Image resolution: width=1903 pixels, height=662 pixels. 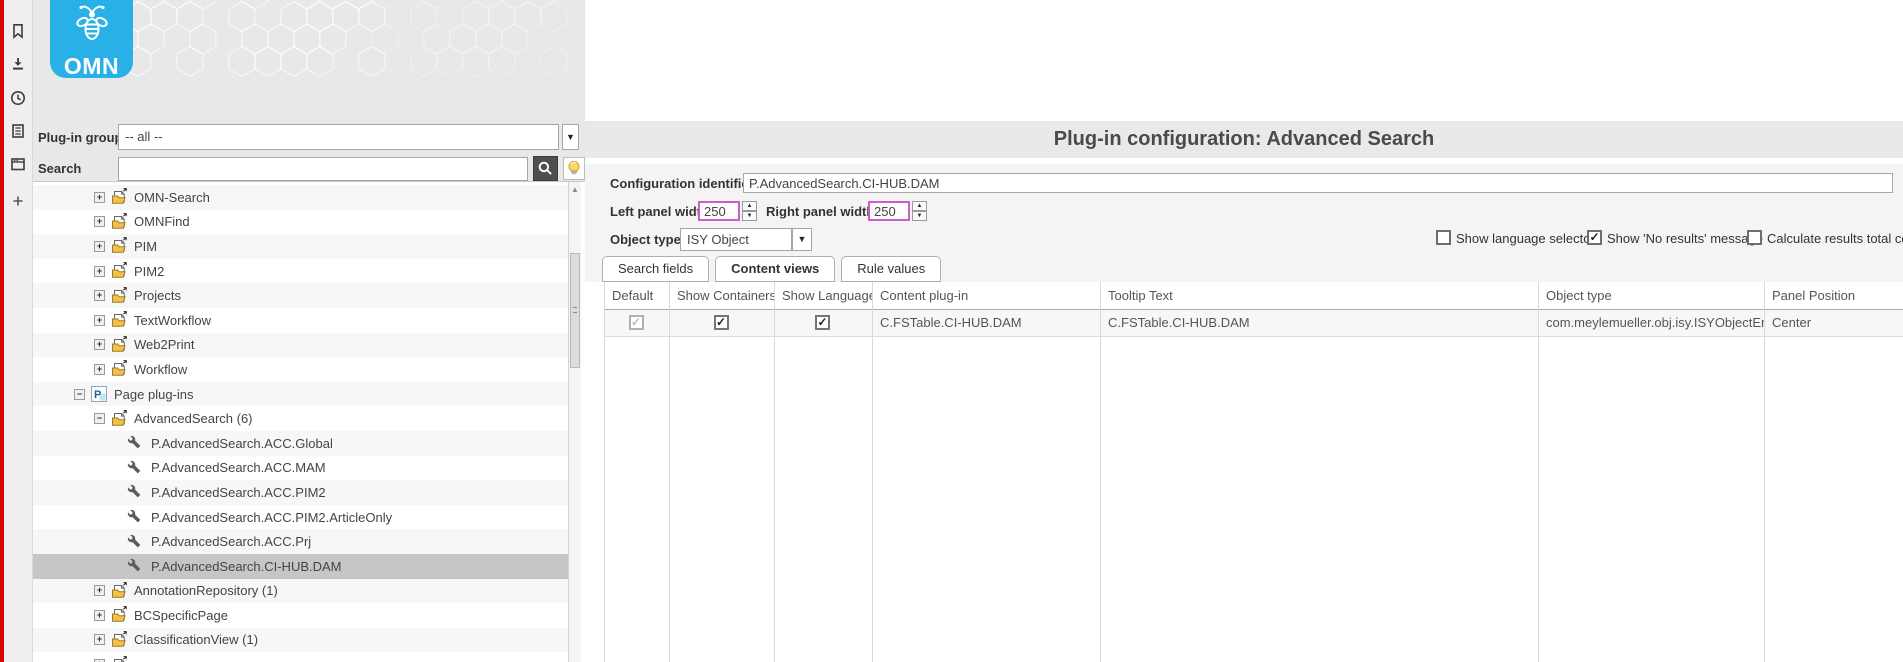 What do you see at coordinates (300, 615) in the screenshot?
I see `tree-item: + BCSpecificPage` at bounding box center [300, 615].